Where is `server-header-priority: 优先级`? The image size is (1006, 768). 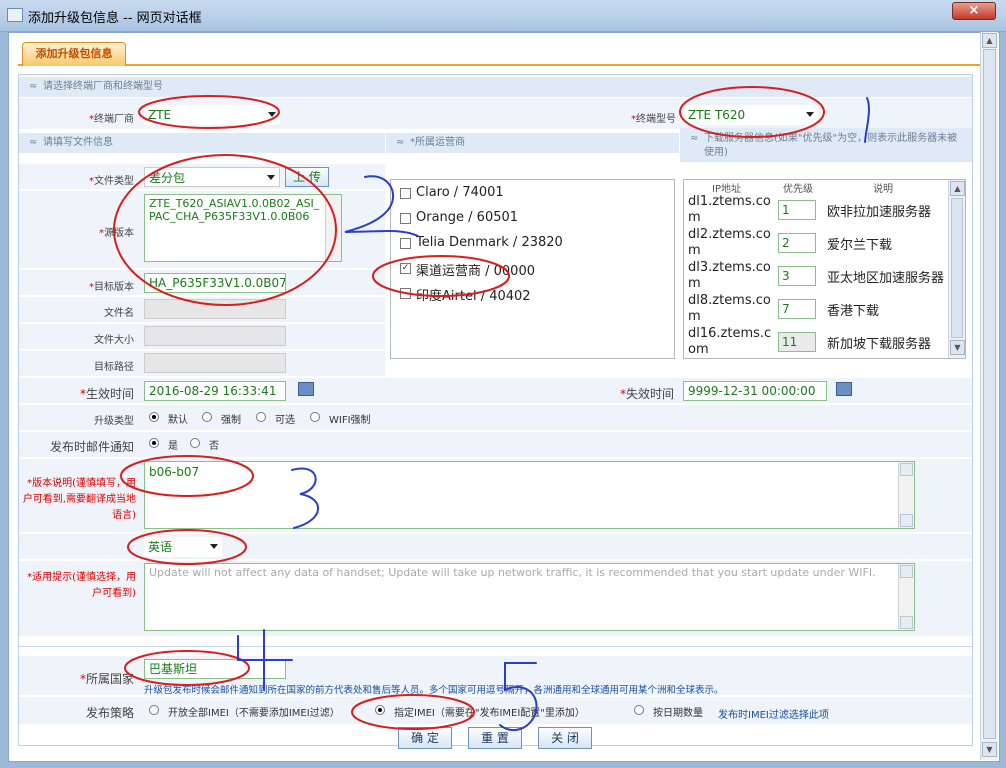 server-header-priority: 优先级 is located at coordinates (798, 189).